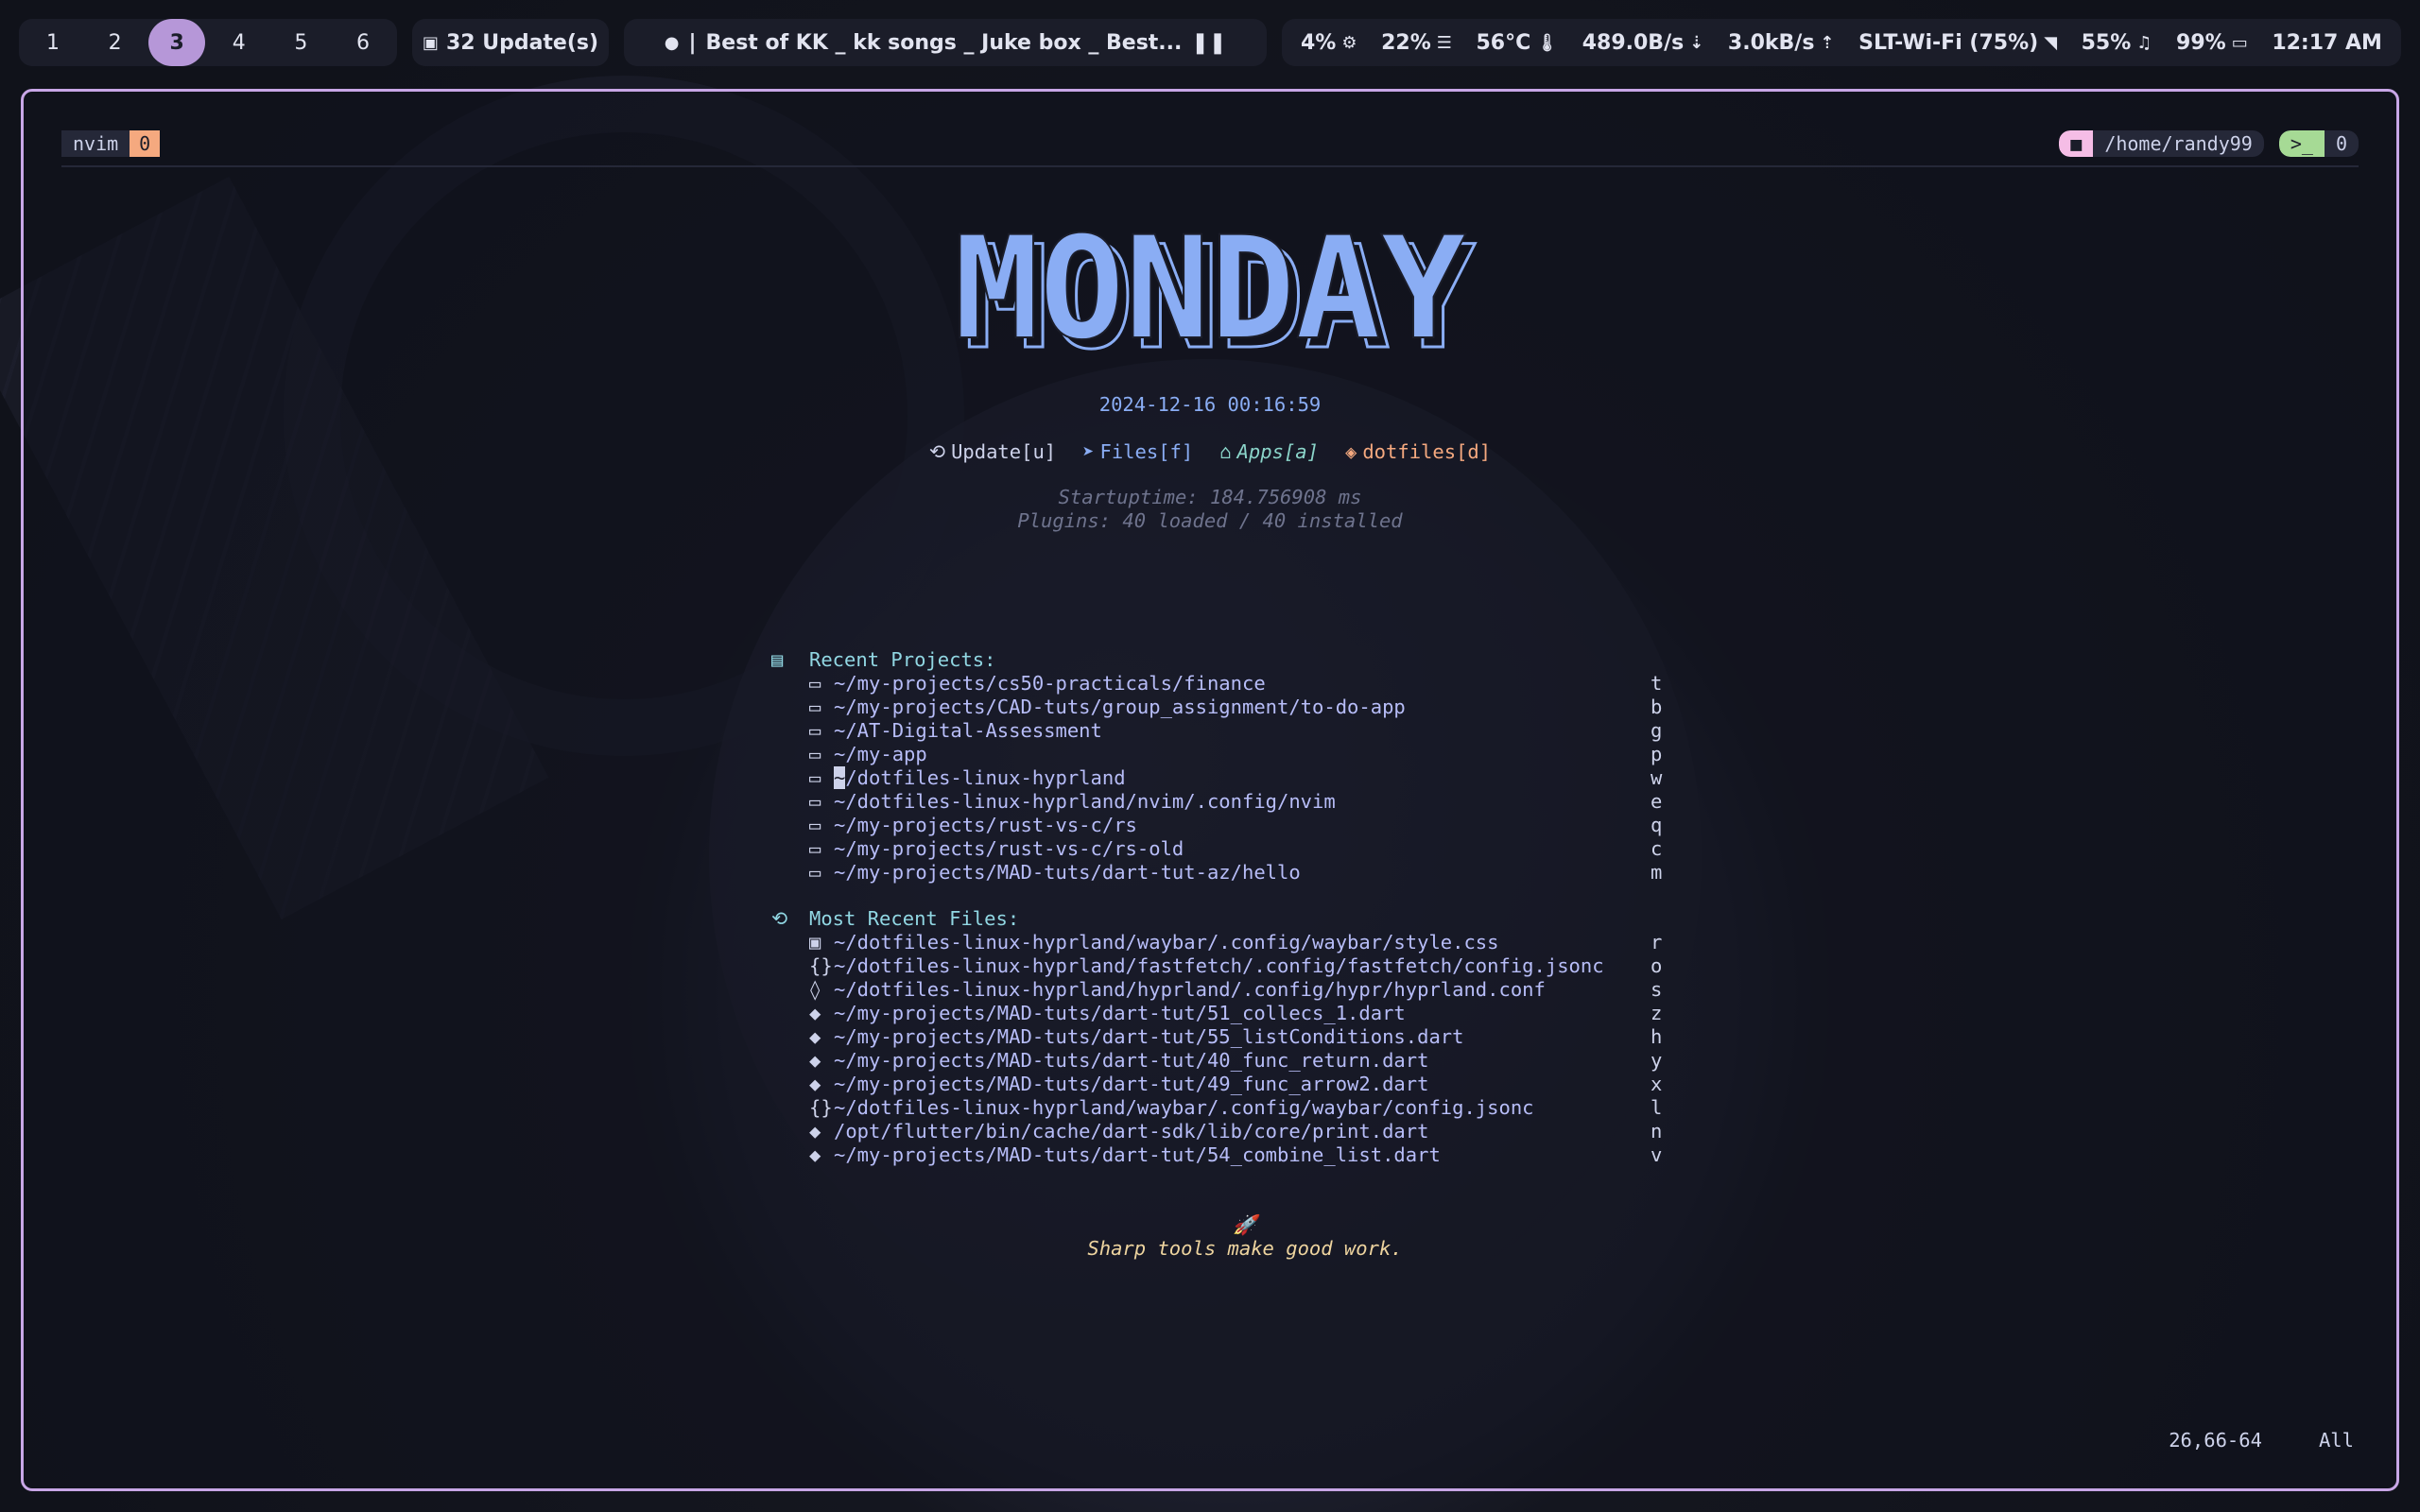 This screenshot has width=2420, height=1512. I want to click on recent-projects-title: Recent Projects:, so click(902, 659).